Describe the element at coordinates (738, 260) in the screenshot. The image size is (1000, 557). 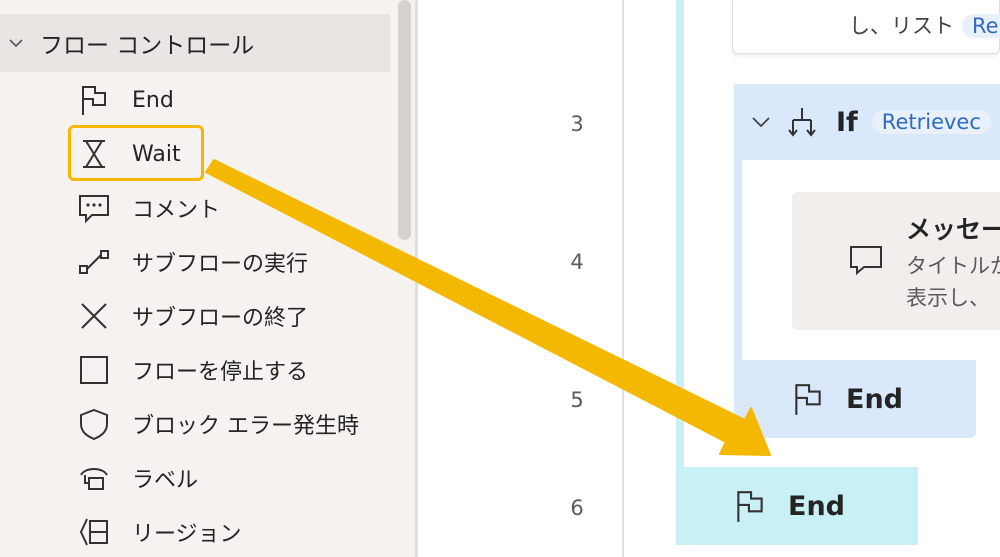
I see `if-block-indicator` at that location.